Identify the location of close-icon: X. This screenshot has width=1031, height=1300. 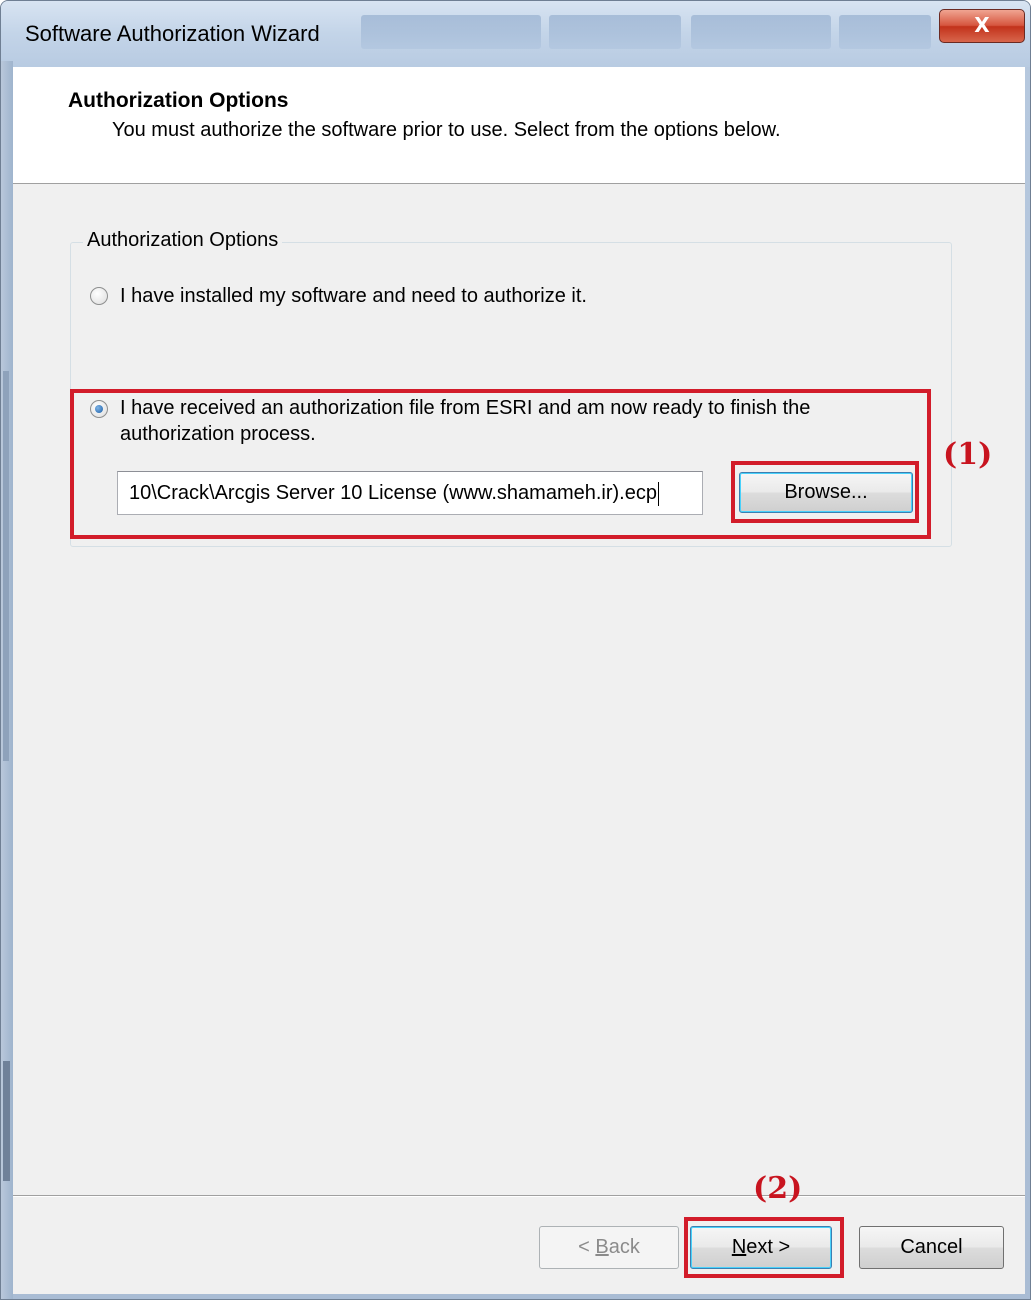
(982, 25).